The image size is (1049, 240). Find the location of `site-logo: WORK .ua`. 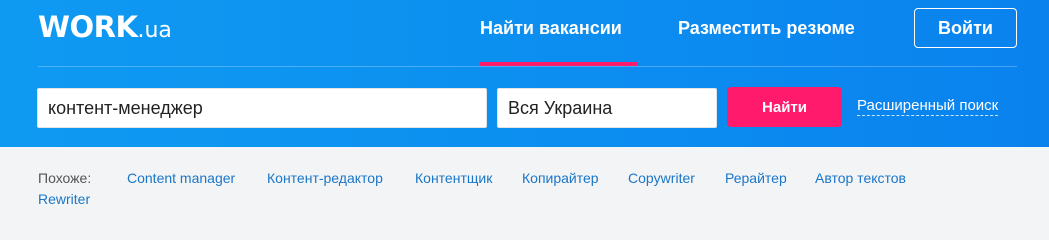

site-logo: WORK .ua is located at coordinates (105, 27).